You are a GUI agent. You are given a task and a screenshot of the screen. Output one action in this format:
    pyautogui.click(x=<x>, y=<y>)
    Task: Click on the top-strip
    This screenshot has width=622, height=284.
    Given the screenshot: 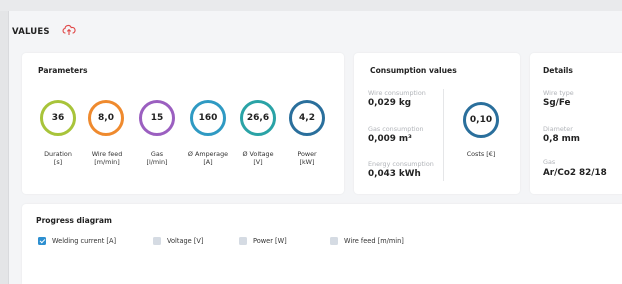 What is the action you would take?
    pyautogui.click(x=311, y=5)
    